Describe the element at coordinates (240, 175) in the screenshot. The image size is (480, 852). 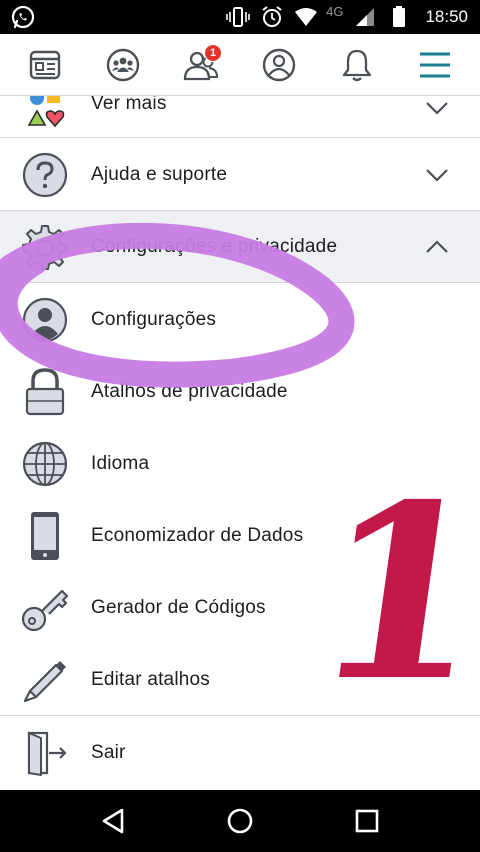
I see `menu-item-ajuda-e-suporte: Ajuda e suporte` at that location.